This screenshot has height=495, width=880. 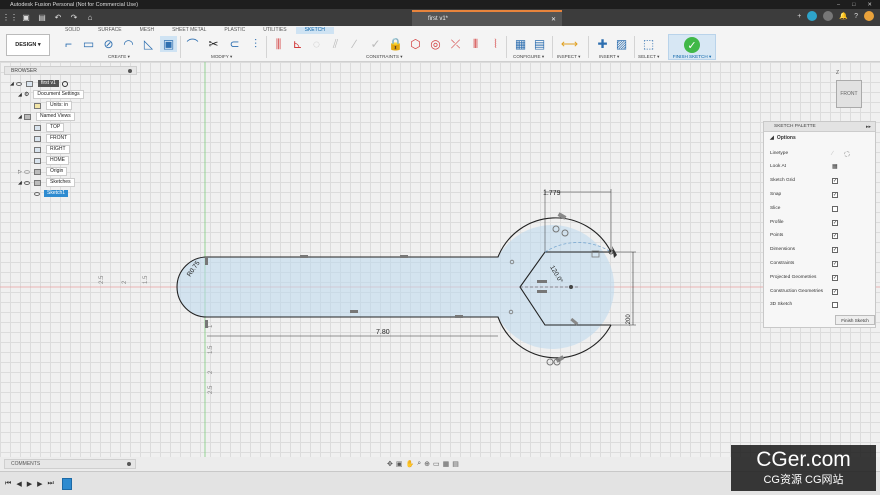 I want to click on timeline-end-icon: ⏭, so click(x=50, y=484).